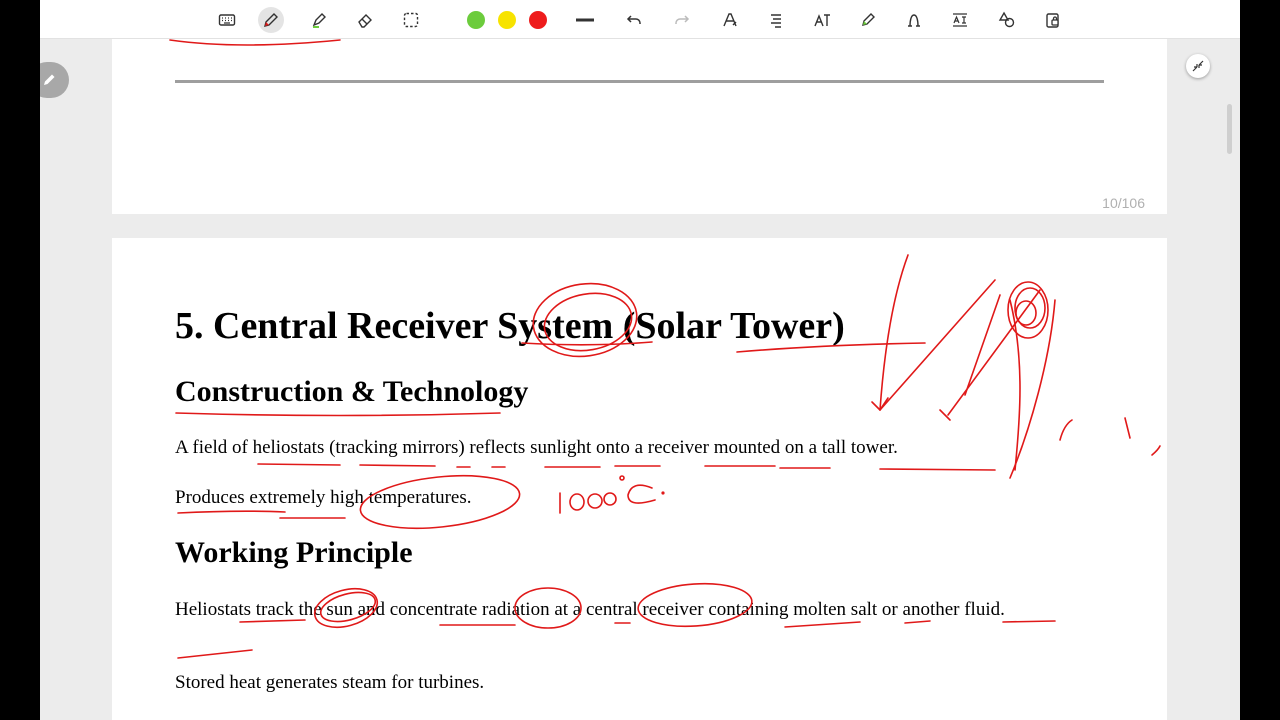 The image size is (1280, 720). Describe the element at coordinates (294, 552) in the screenshot. I see `section-heading-working-principle: Working Principle` at that location.